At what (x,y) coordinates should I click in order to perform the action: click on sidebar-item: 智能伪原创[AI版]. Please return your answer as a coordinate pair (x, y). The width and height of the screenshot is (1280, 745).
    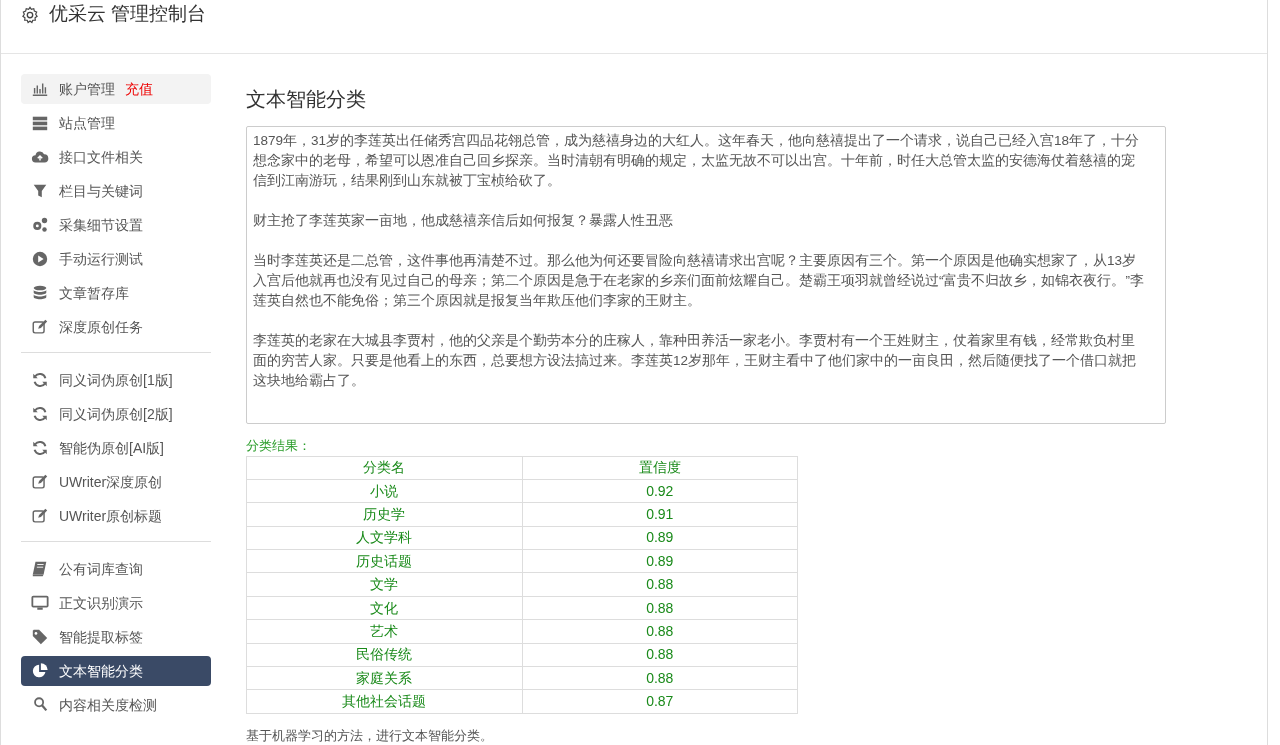
    Looking at the image, I should click on (116, 448).